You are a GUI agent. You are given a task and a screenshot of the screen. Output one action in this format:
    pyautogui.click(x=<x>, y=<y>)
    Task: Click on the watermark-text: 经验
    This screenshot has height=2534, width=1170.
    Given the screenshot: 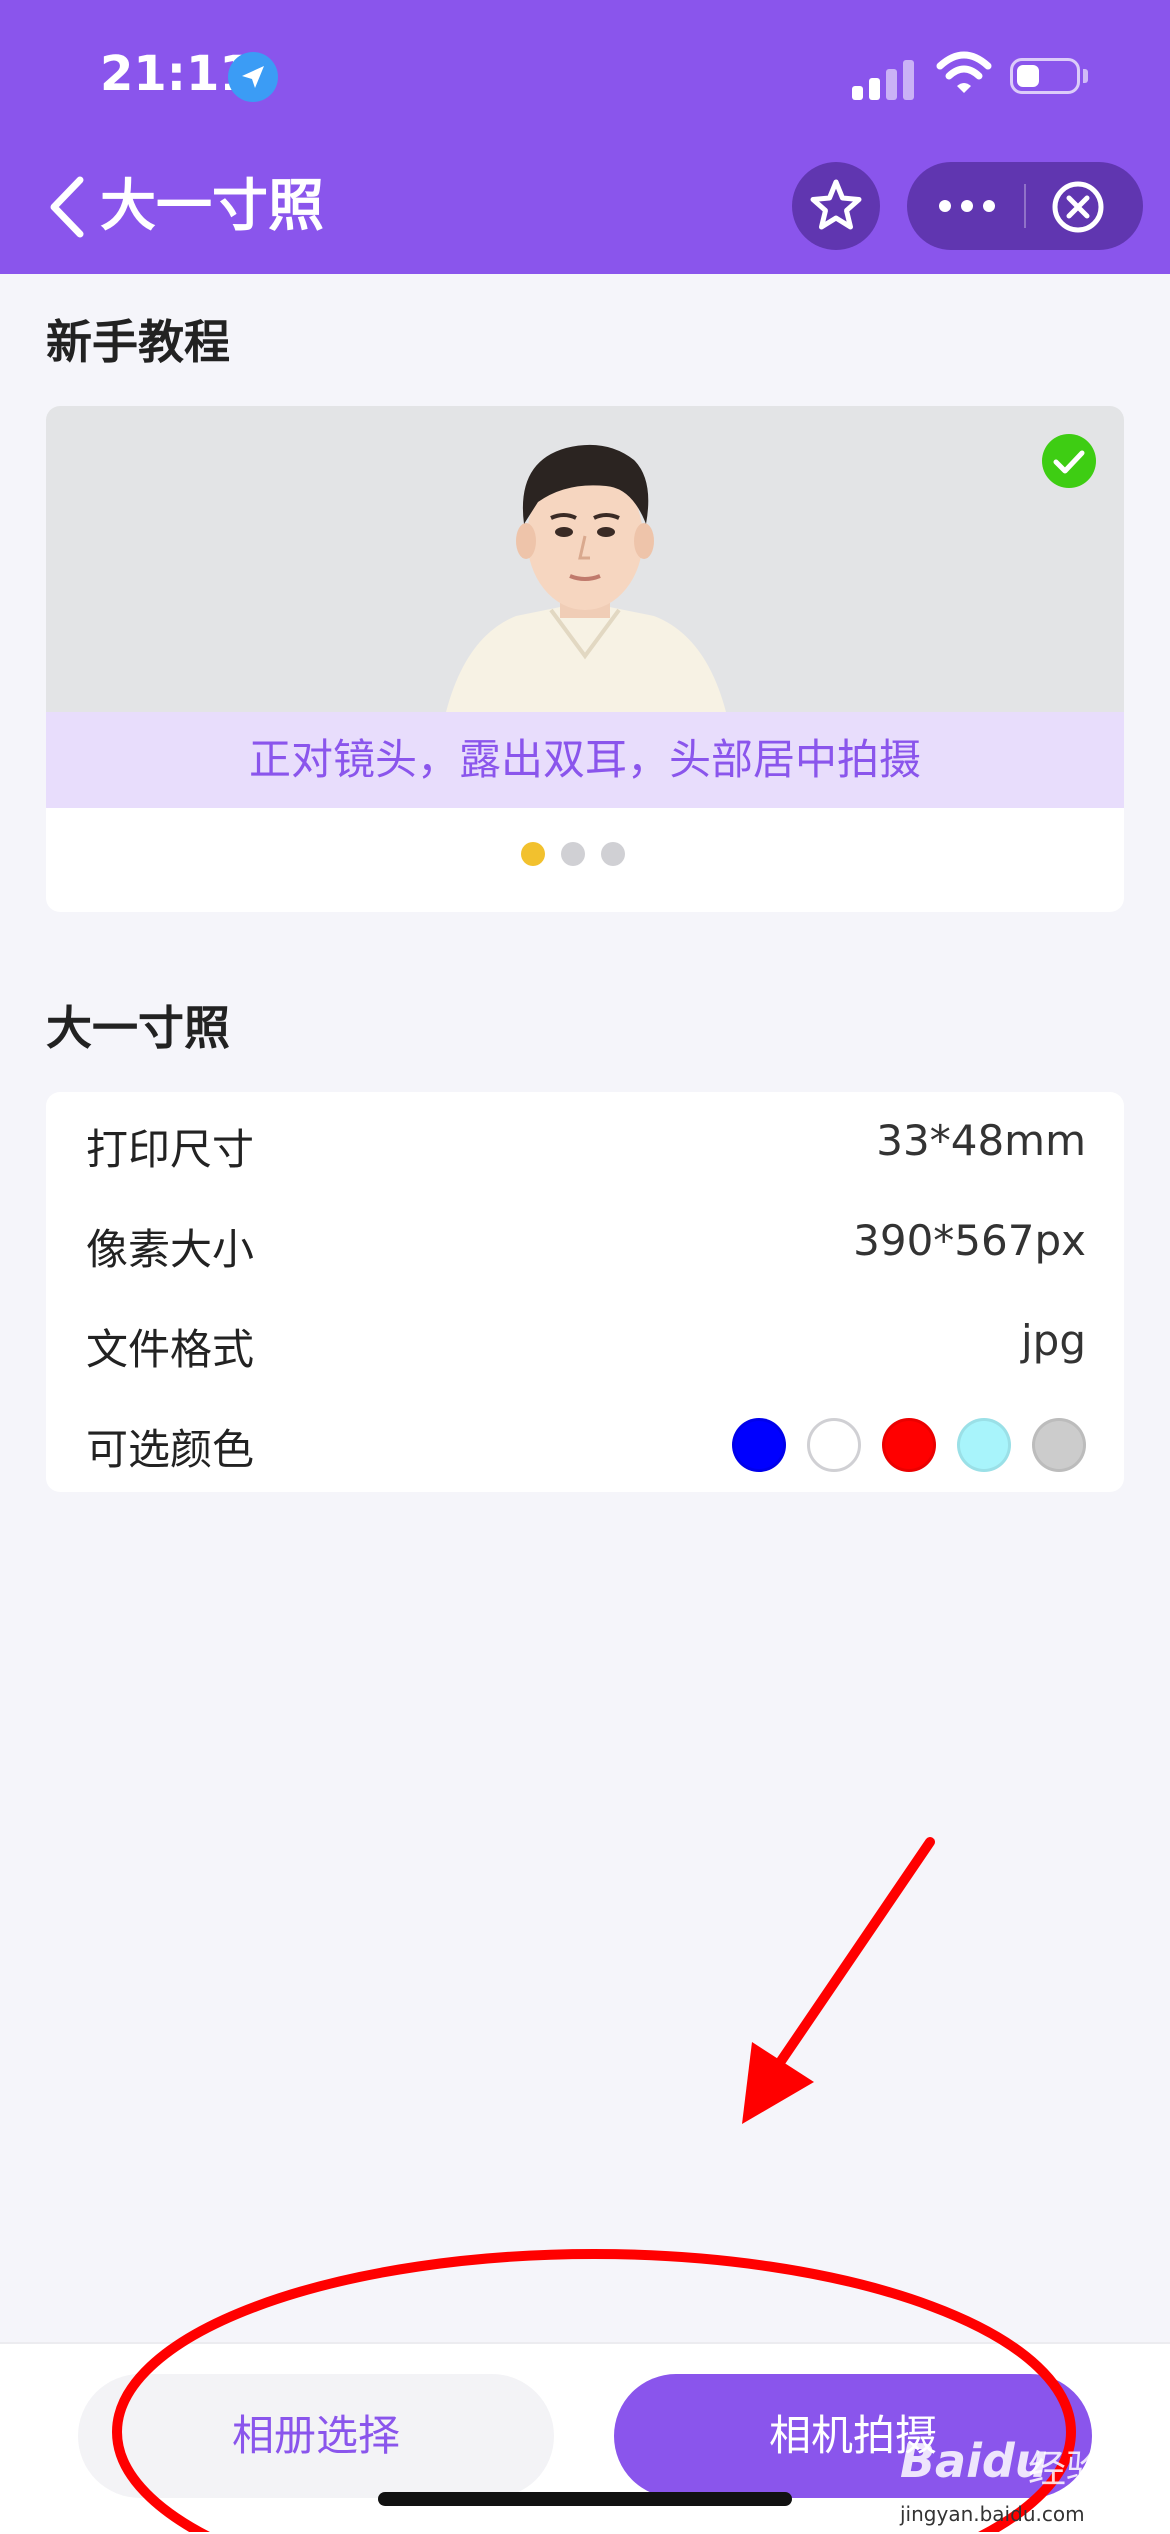 What is the action you would take?
    pyautogui.click(x=1066, y=2469)
    